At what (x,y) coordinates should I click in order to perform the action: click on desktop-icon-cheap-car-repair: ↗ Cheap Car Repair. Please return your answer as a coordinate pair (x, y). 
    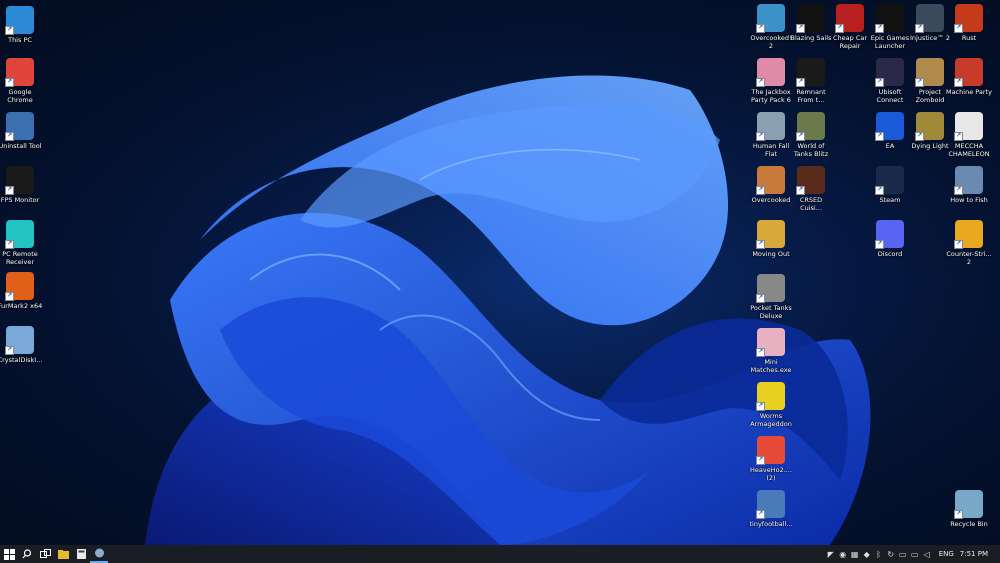
    Looking at the image, I should click on (850, 27).